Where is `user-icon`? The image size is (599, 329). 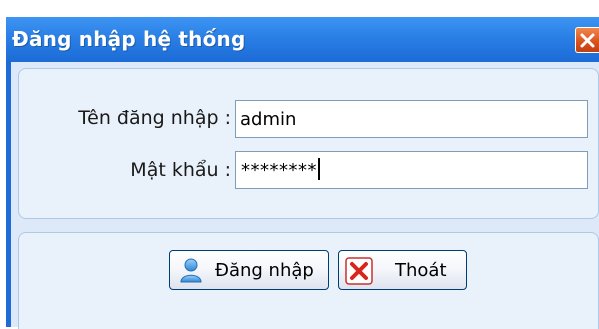
user-icon is located at coordinates (191, 272).